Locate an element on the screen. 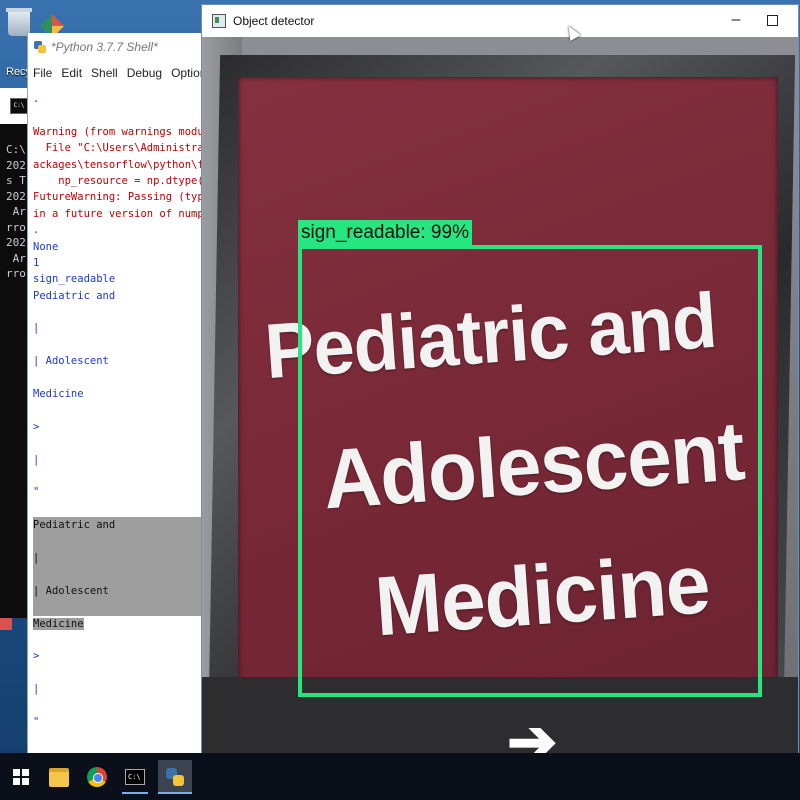 Image resolution: width=800 pixels, height=800 pixels. folder-icon is located at coordinates (59, 777).